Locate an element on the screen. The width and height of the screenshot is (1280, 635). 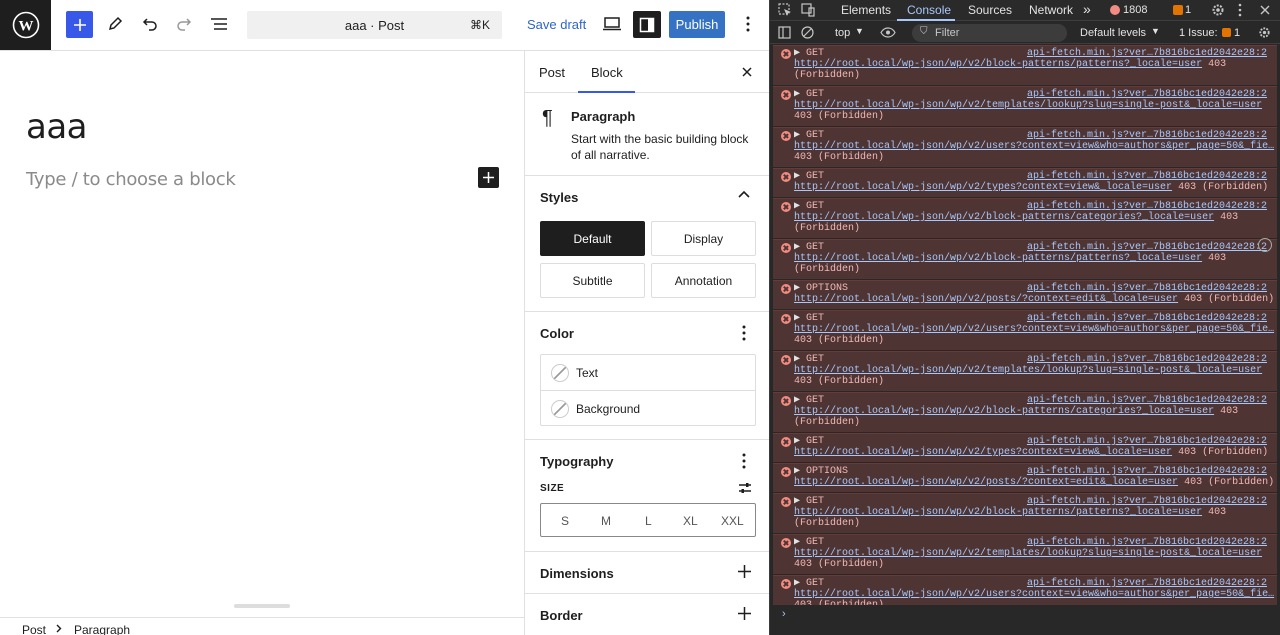
color-item-text: Text is located at coordinates (648, 373).